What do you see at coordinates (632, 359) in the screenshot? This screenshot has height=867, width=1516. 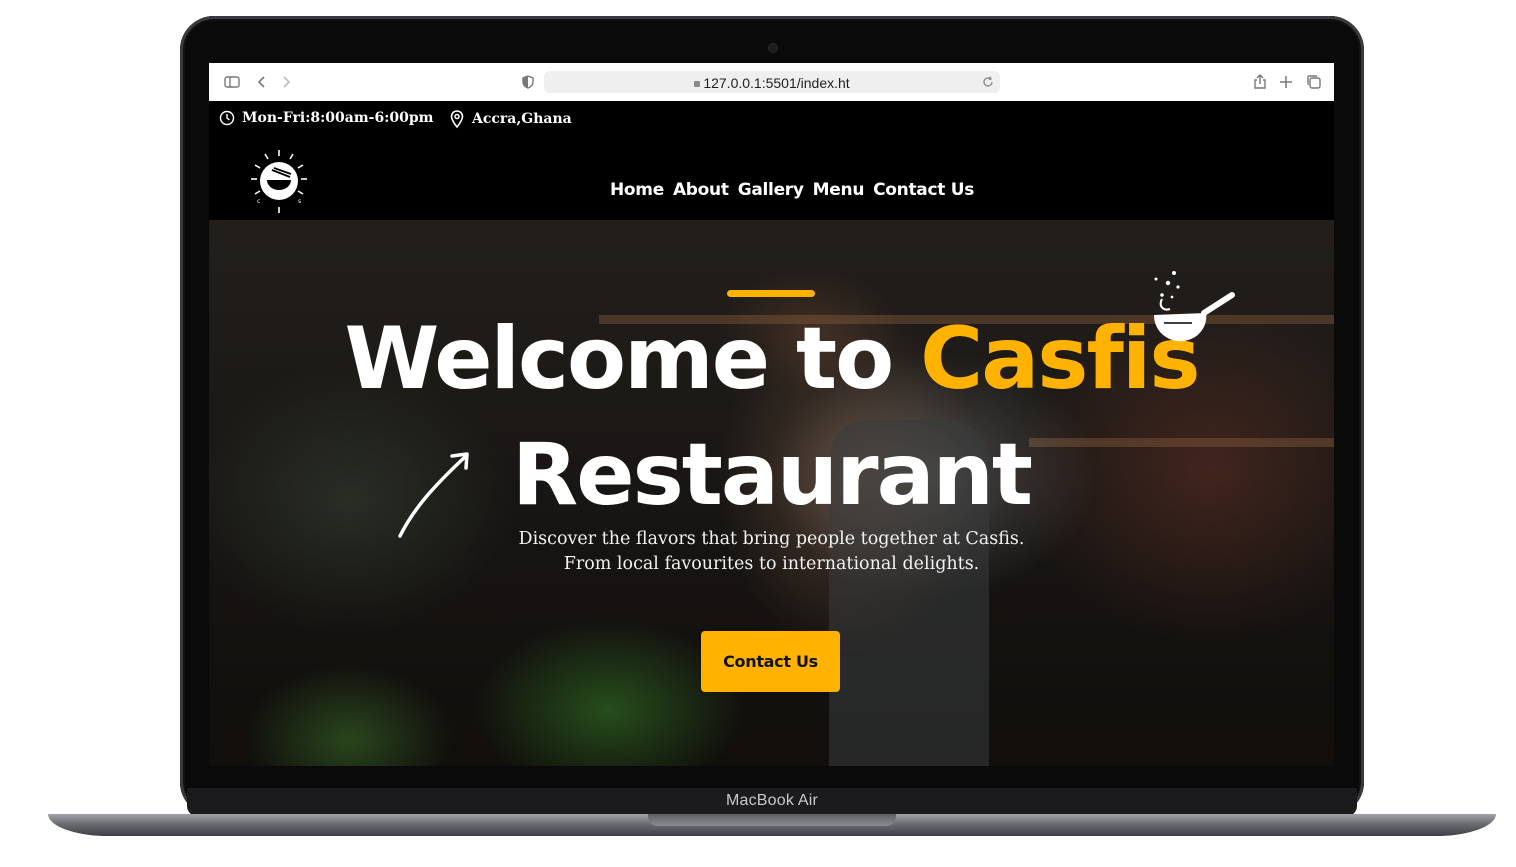 I see `hero-title-prefix: Welcome to` at bounding box center [632, 359].